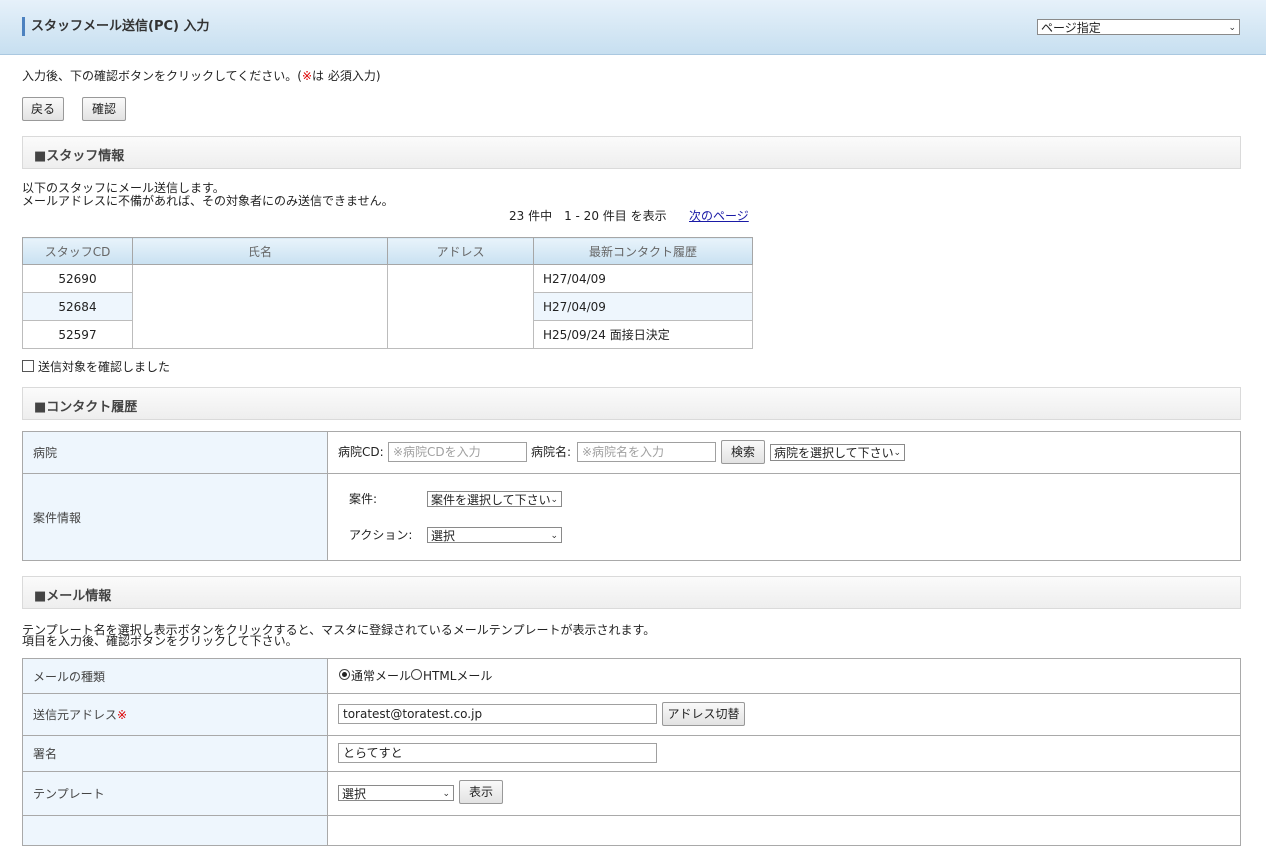 The width and height of the screenshot is (1266, 846). I want to click on contact-section-header: ■コンタクト履歴, so click(631, 403).